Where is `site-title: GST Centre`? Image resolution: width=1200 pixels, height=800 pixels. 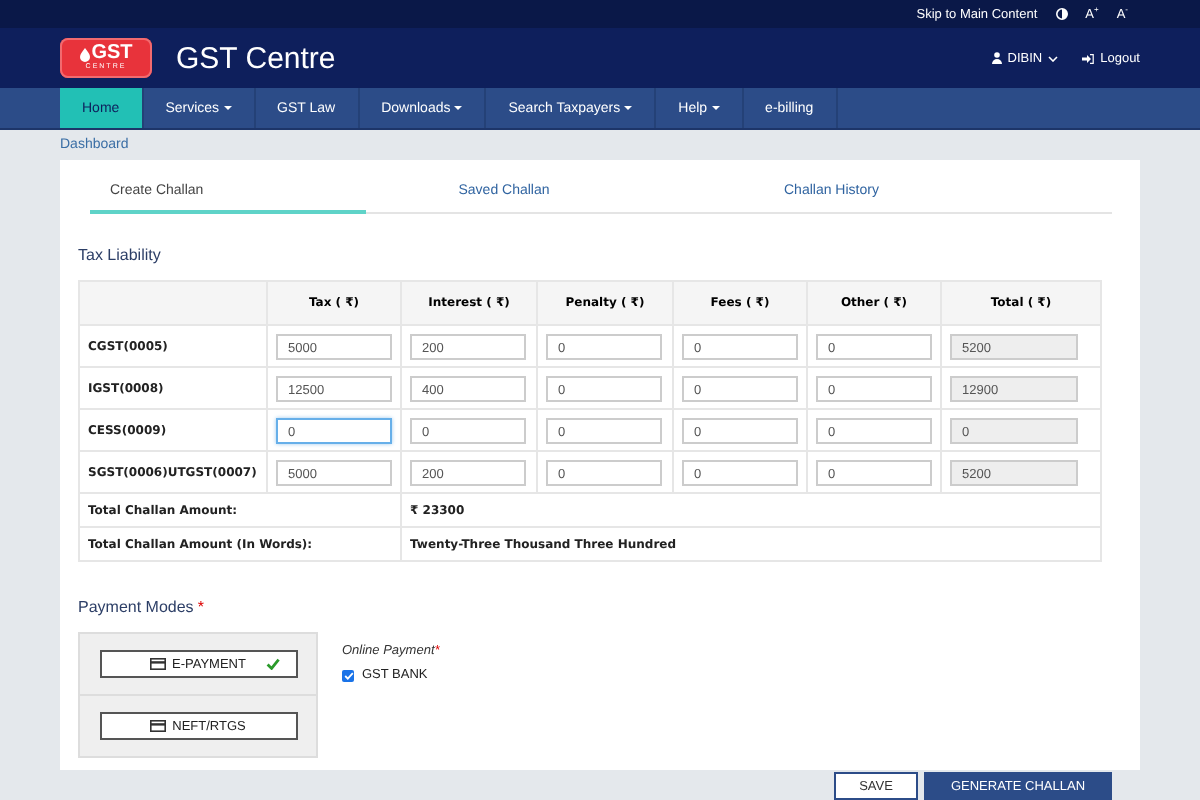 site-title: GST Centre is located at coordinates (257, 58).